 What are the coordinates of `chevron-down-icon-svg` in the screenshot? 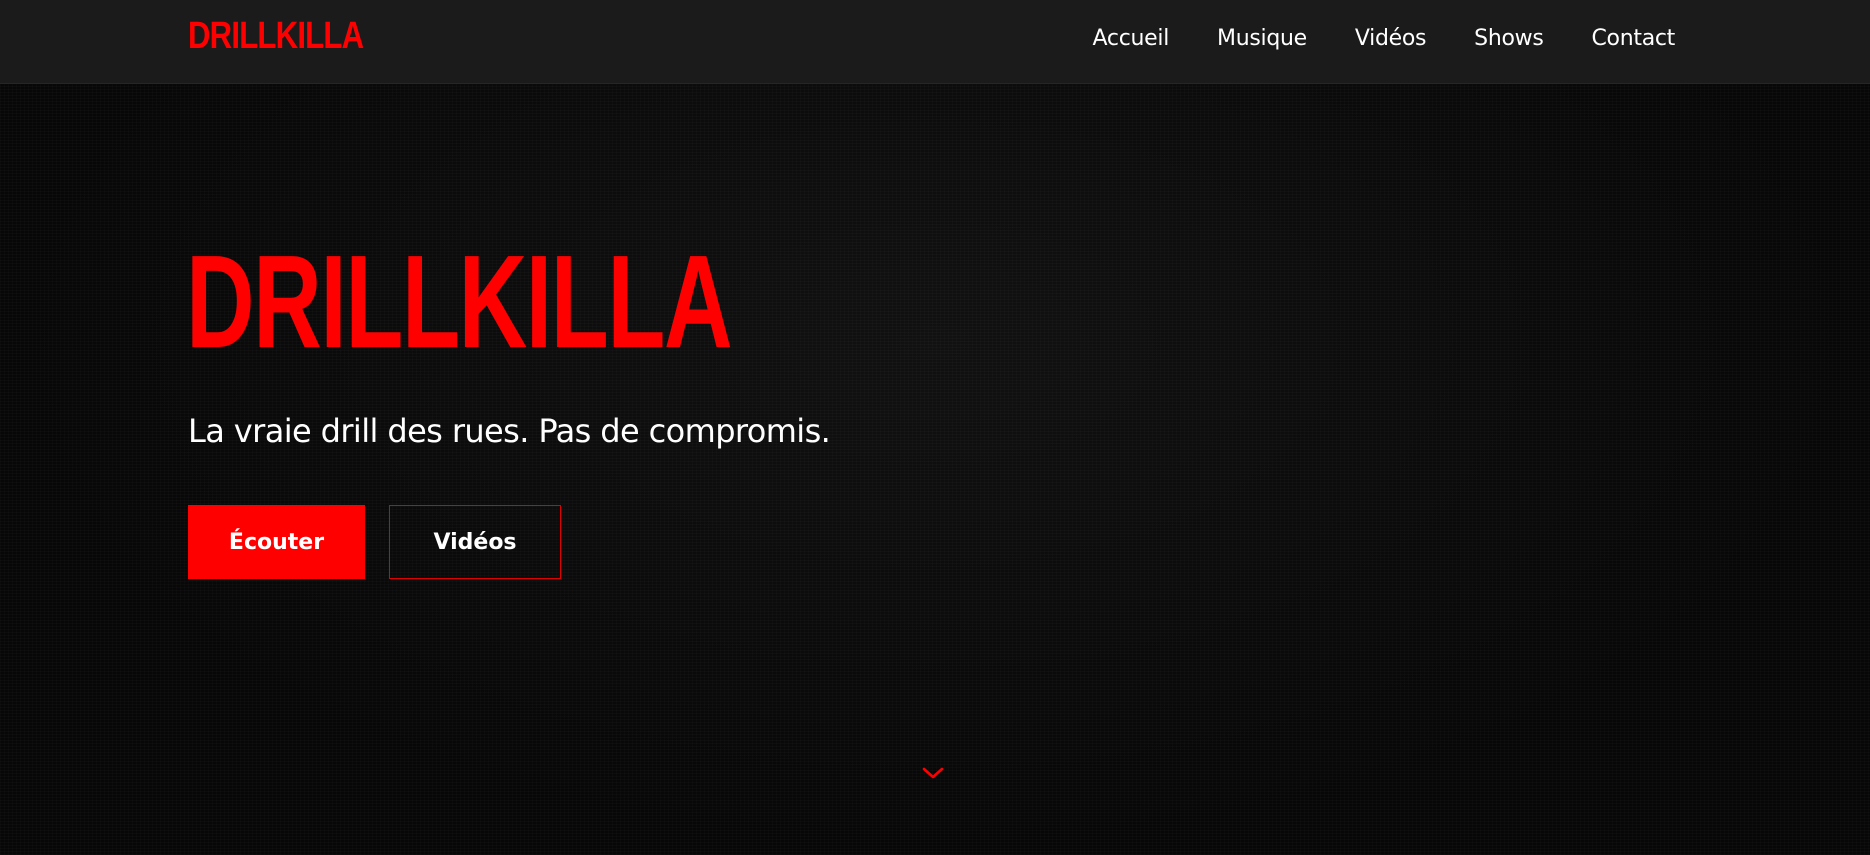 It's located at (933, 773).